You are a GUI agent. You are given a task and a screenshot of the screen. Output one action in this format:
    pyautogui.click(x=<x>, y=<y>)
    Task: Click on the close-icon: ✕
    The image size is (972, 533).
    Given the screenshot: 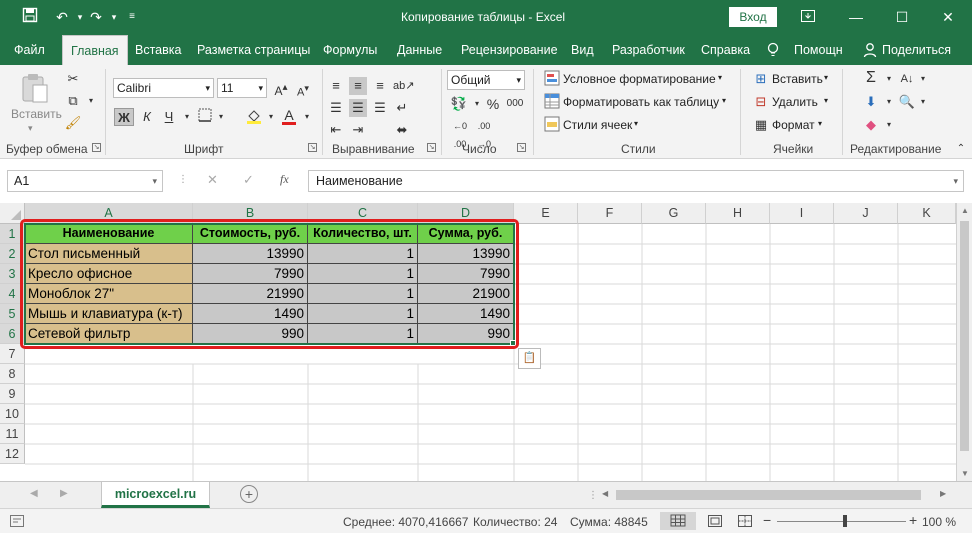 What is the action you would take?
    pyautogui.click(x=948, y=17)
    